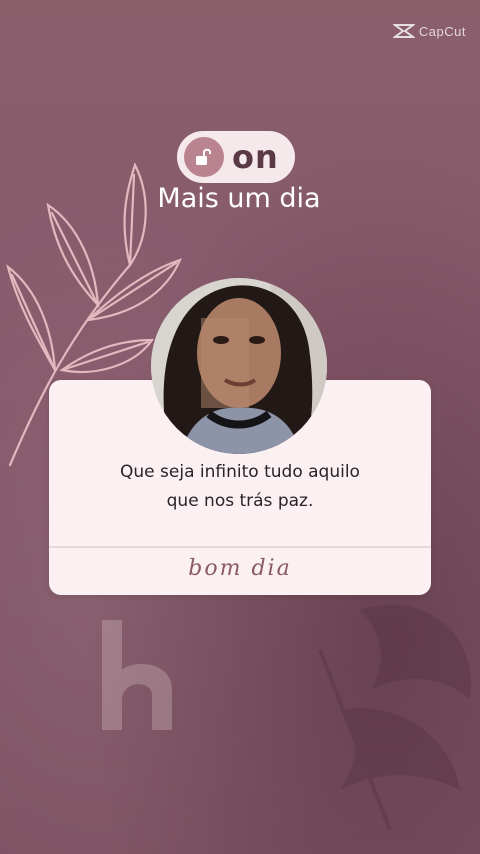 The width and height of the screenshot is (480, 854). What do you see at coordinates (403, 31) in the screenshot?
I see `capcut-logo-icon` at bounding box center [403, 31].